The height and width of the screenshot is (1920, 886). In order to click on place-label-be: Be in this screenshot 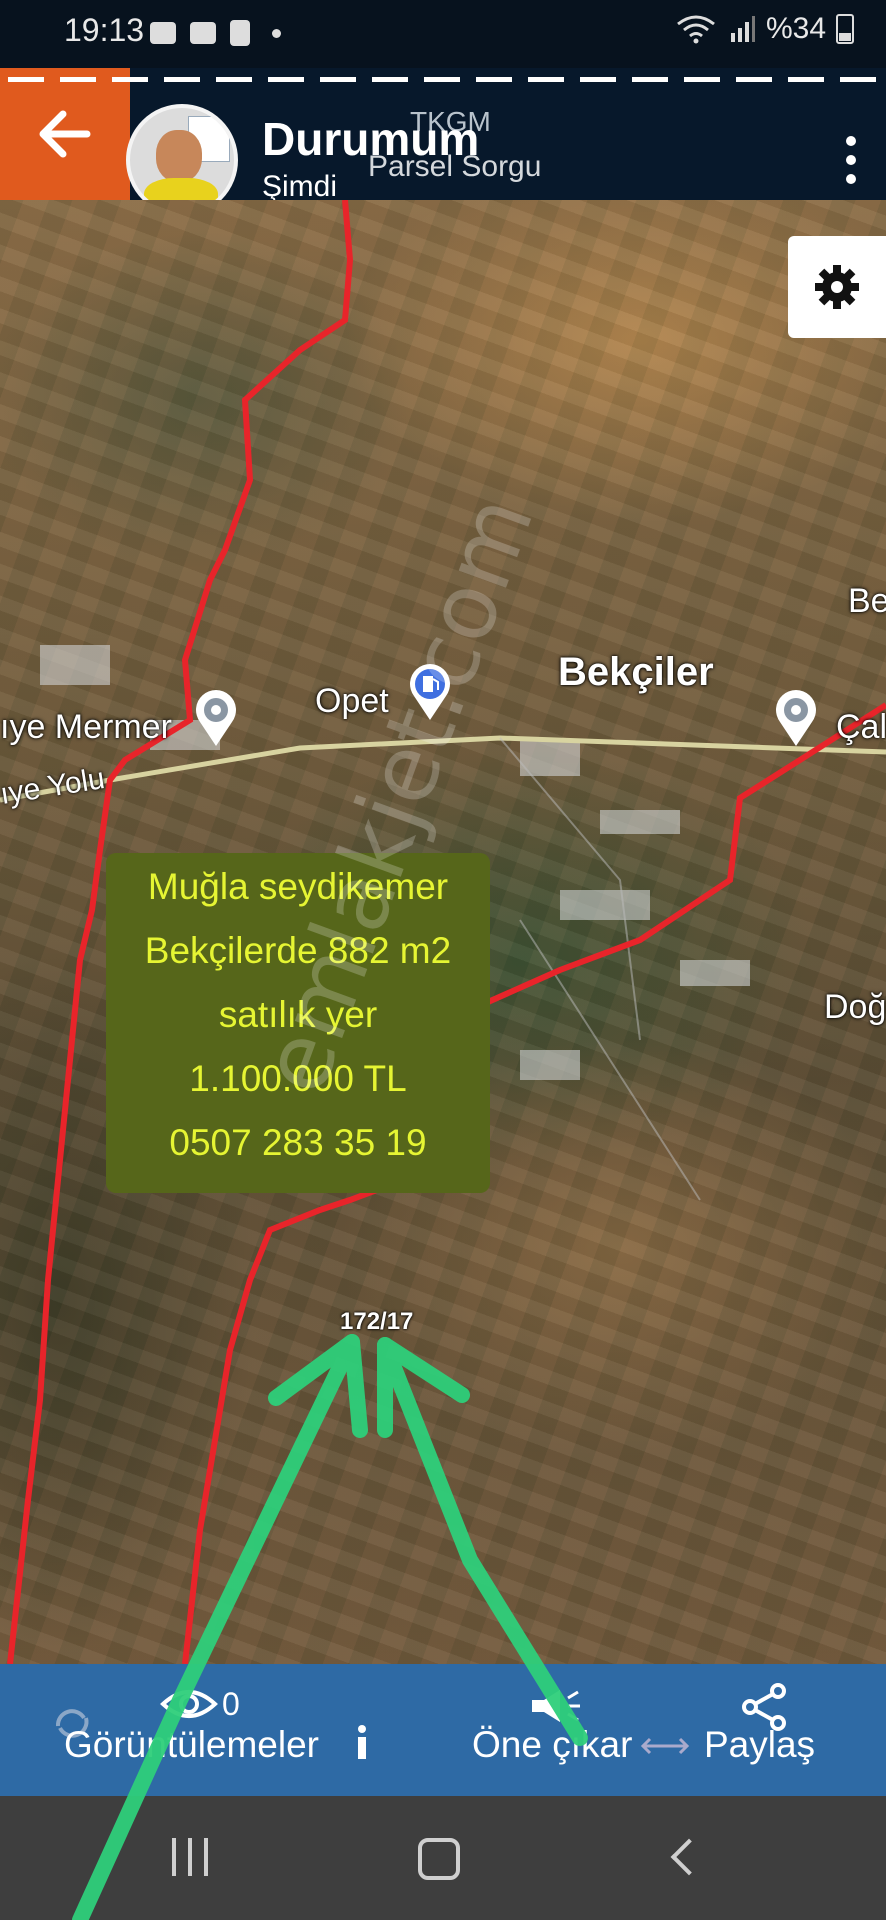, I will do `click(867, 601)`.